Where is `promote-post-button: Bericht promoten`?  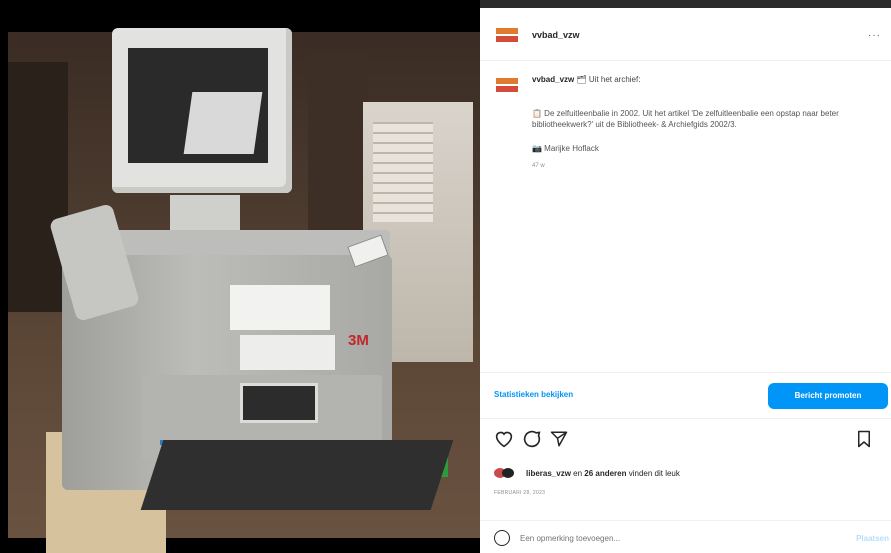
promote-post-button: Bericht promoten is located at coordinates (828, 396).